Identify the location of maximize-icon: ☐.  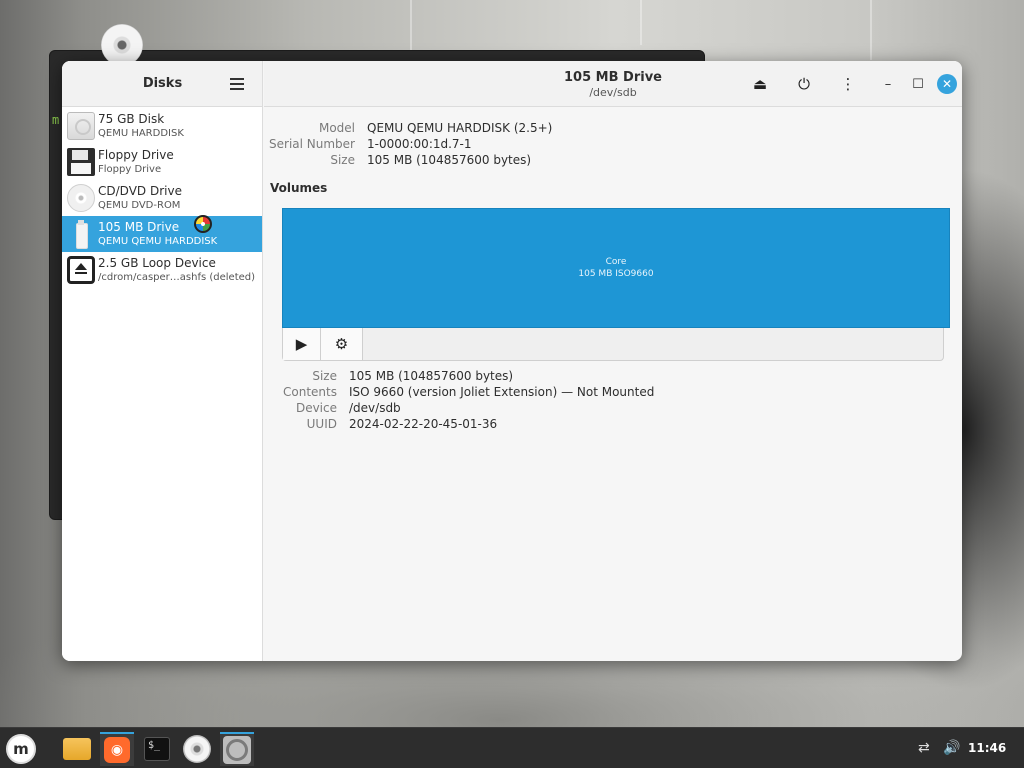
(918, 84).